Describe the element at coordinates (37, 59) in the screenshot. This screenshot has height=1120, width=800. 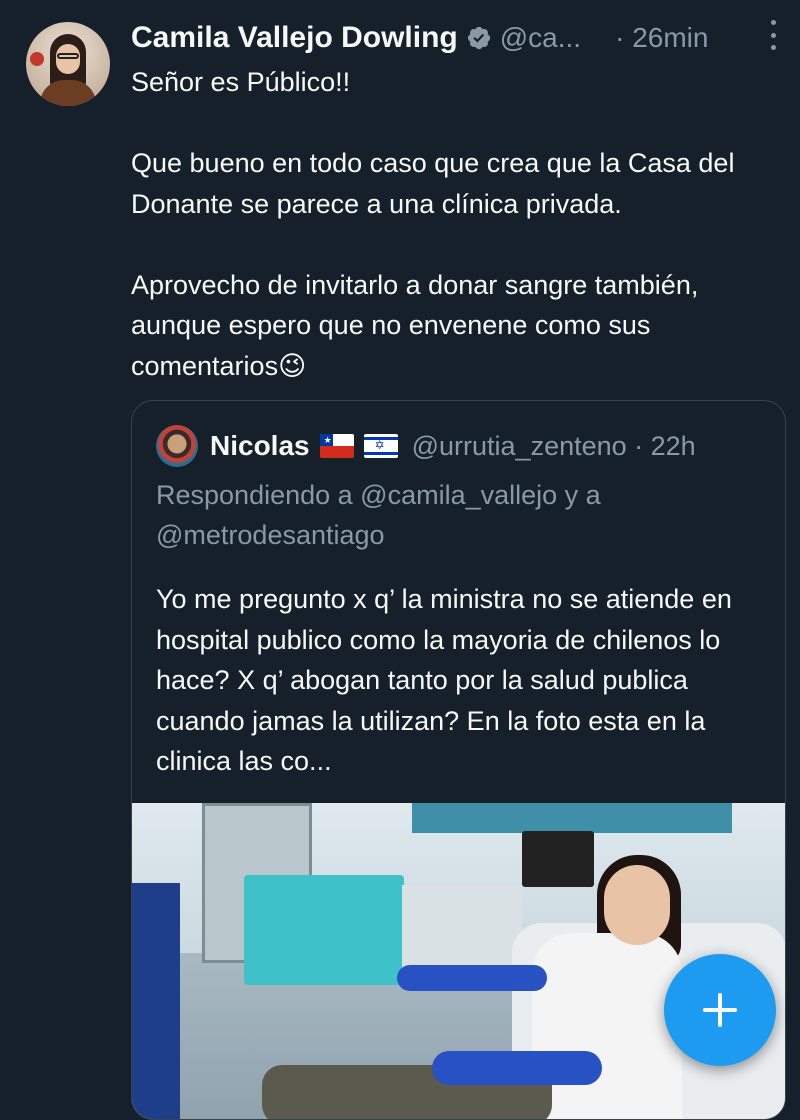
I see `avatar-decor` at that location.